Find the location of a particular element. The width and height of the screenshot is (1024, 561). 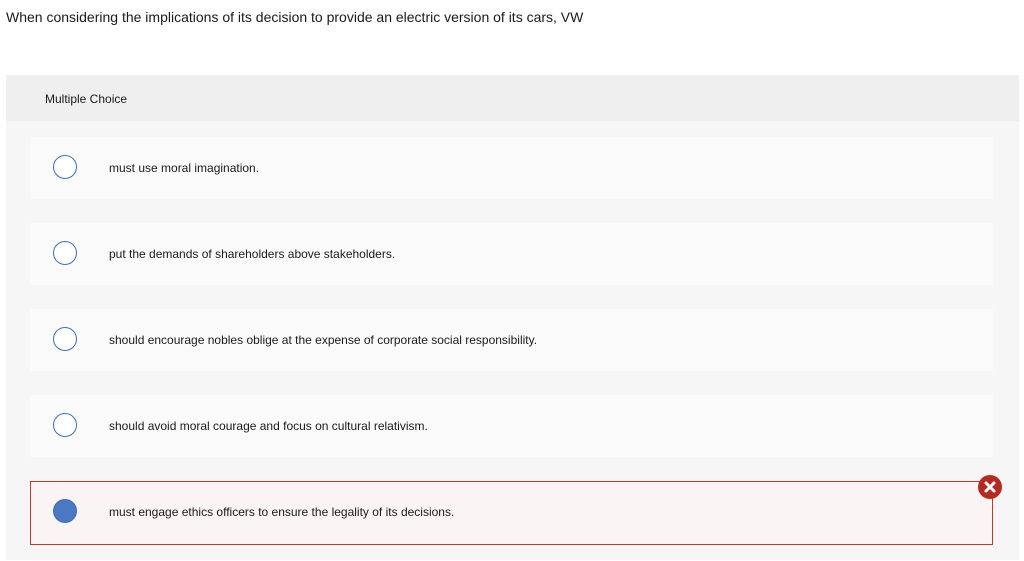

x-circle-icon is located at coordinates (990, 487).